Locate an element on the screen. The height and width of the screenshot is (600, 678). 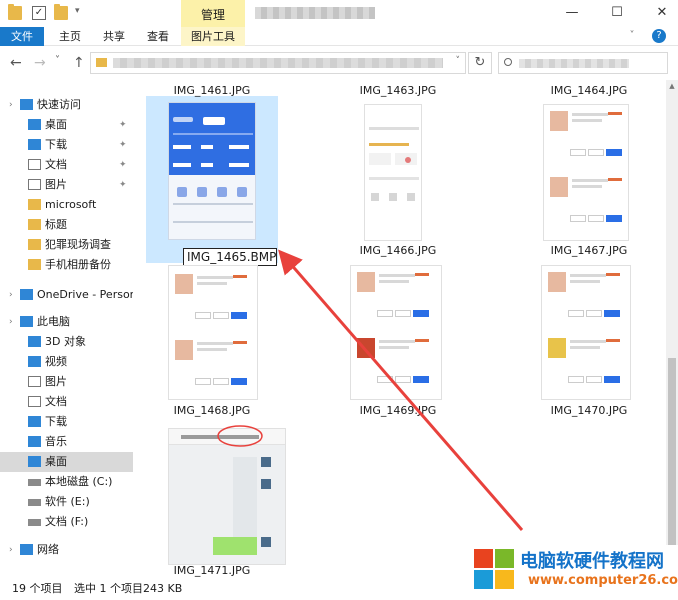
minimize-button: — is located at coordinates (572, 13).